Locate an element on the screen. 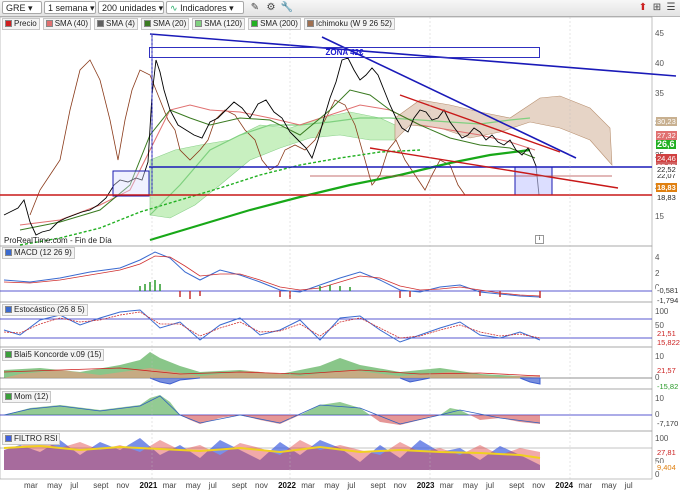  rsi-title: FILTRO RSI is located at coordinates (31, 438).